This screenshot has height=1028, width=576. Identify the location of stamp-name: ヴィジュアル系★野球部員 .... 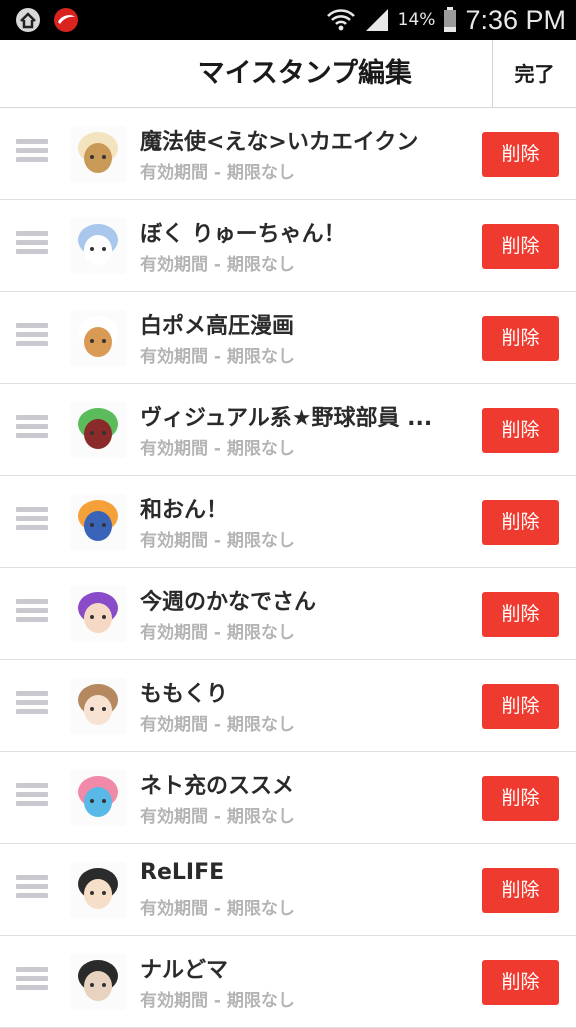
(286, 418).